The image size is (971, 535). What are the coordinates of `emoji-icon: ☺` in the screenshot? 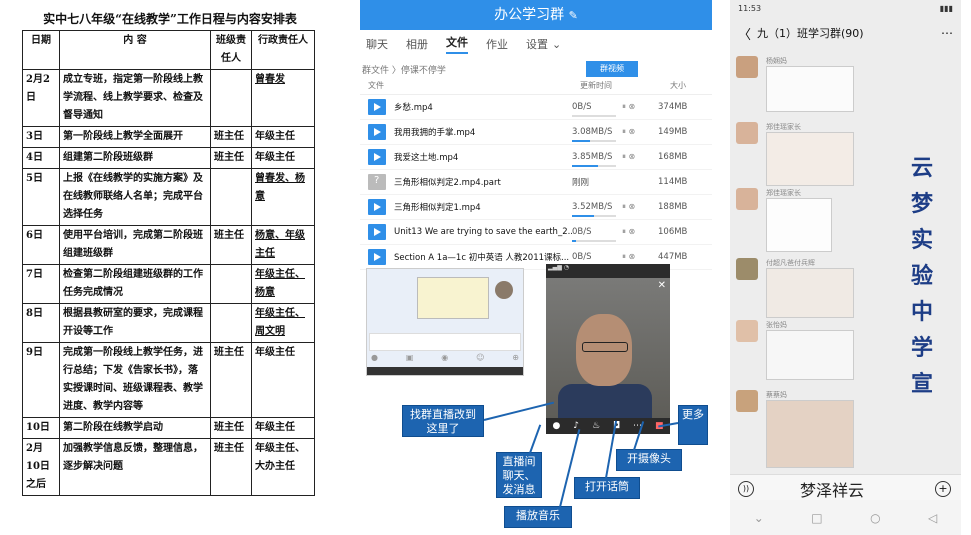 It's located at (480, 358).